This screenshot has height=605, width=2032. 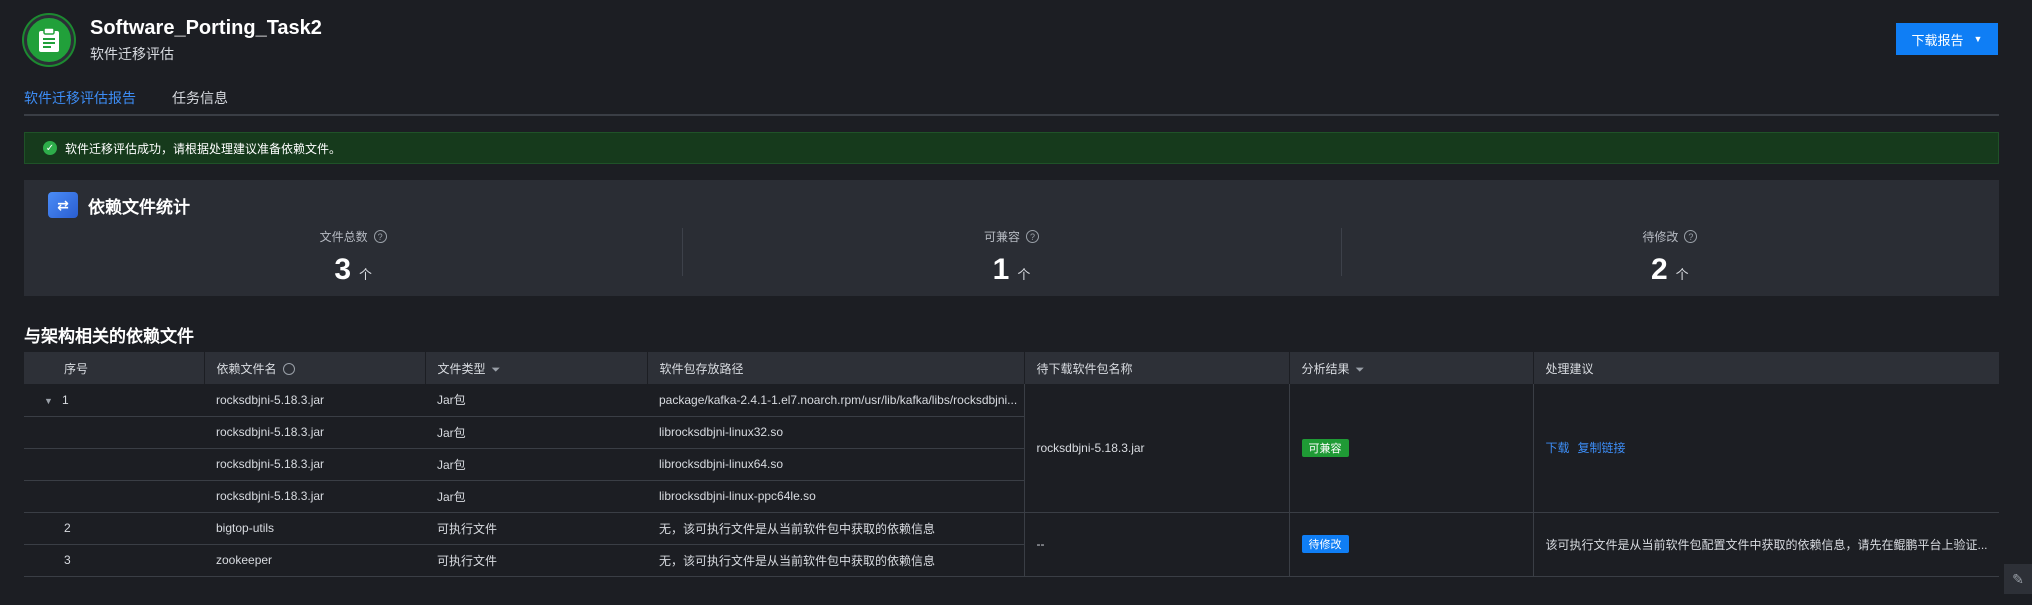 I want to click on transfer-icon: ⇄, so click(x=63, y=205).